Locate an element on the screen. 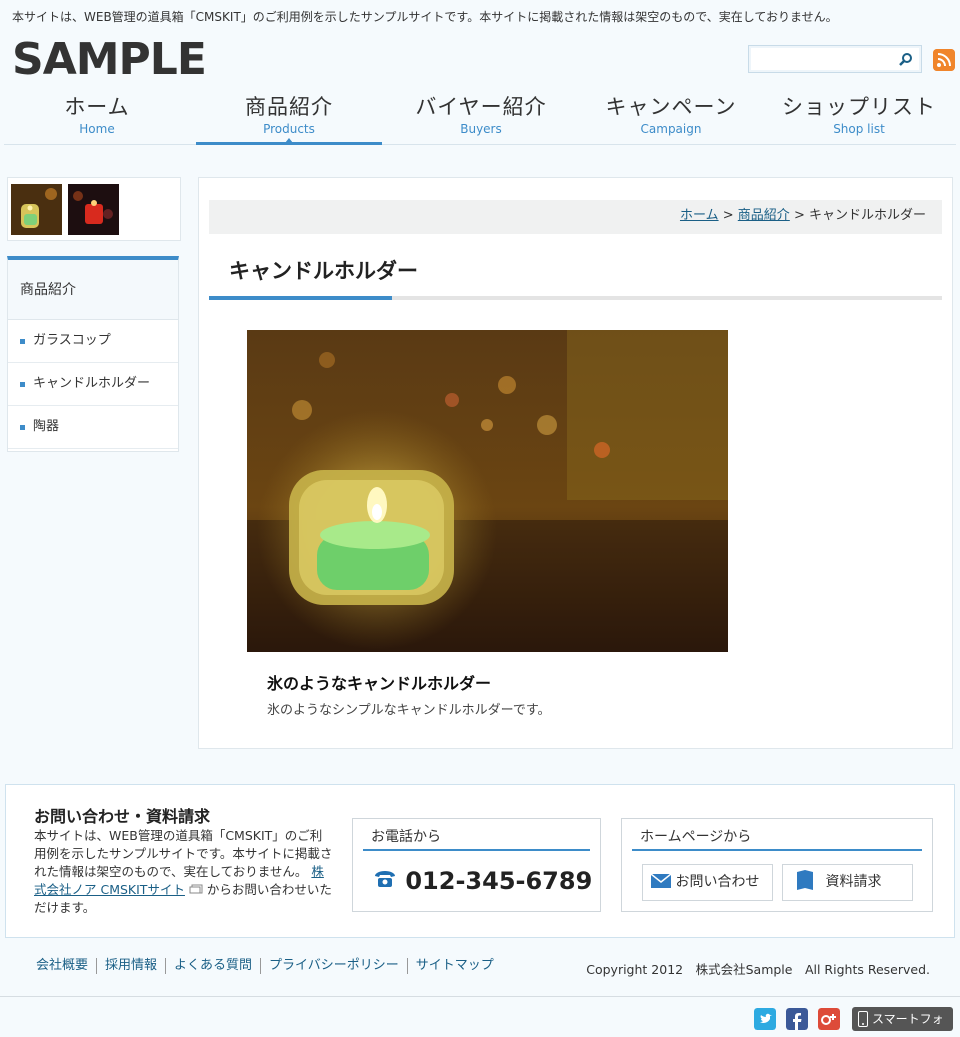 This screenshot has width=960, height=1037. breadcrumb-current: キャンドルホルダー is located at coordinates (867, 215).